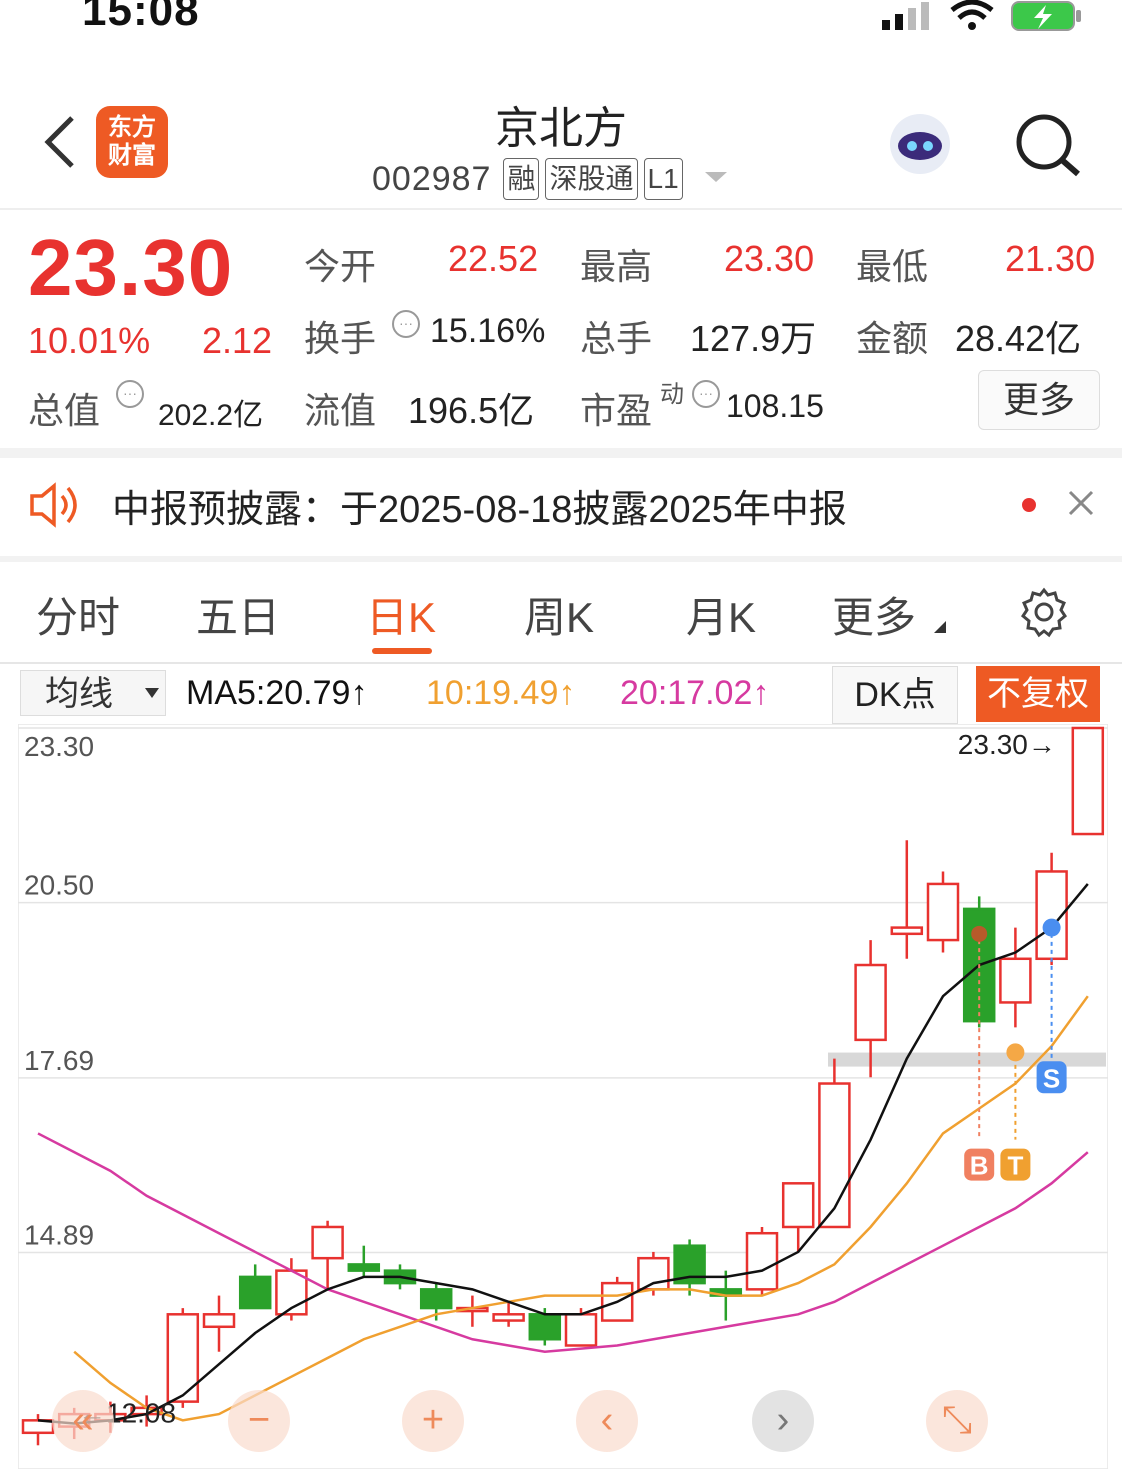 This screenshot has width=1122, height=1469. Describe the element at coordinates (616, 410) in the screenshot. I see `label-pe: 市盈` at that location.